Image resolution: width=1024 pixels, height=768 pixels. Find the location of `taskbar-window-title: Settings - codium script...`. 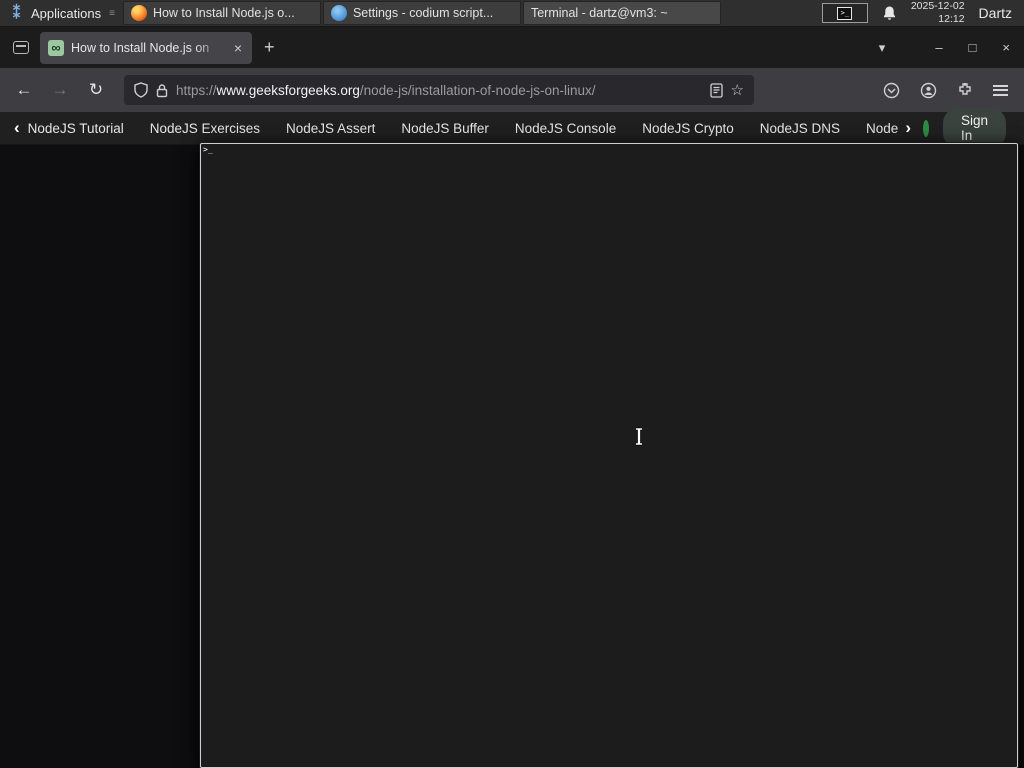

taskbar-window-title: Settings - codium script... is located at coordinates (423, 13).